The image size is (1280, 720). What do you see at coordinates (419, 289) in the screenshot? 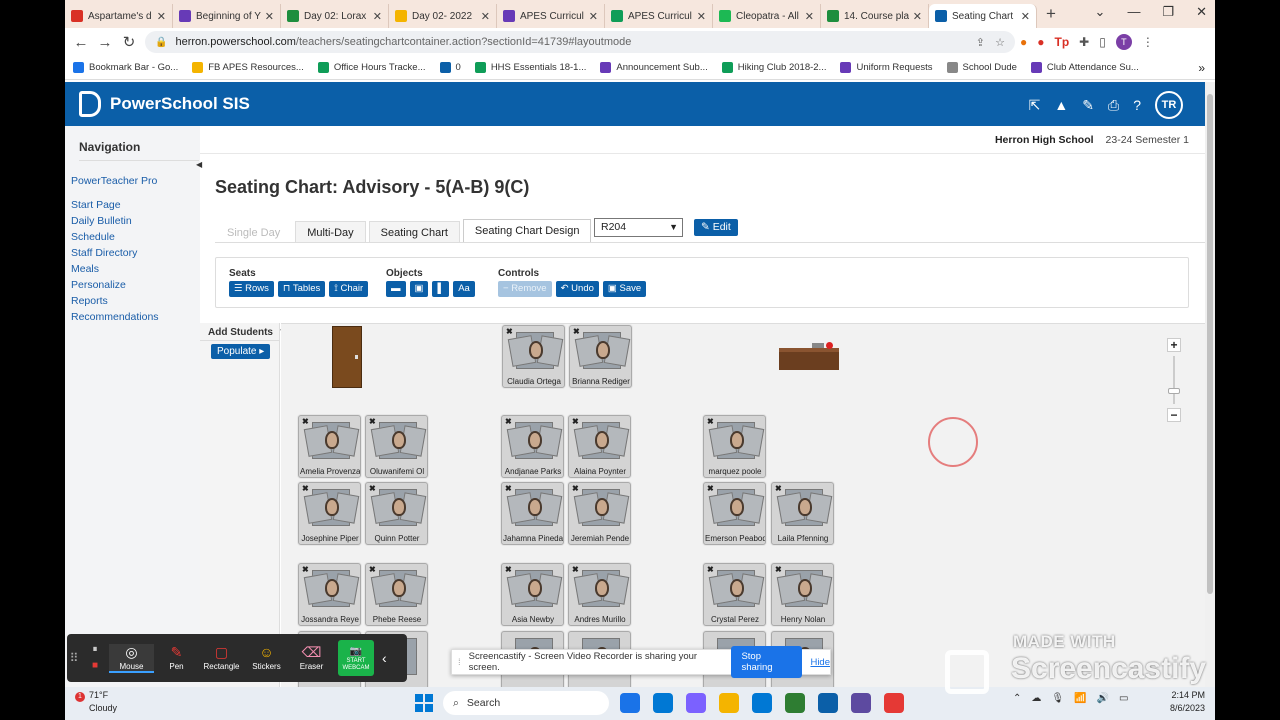
I see `object-button: ▣` at bounding box center [419, 289].